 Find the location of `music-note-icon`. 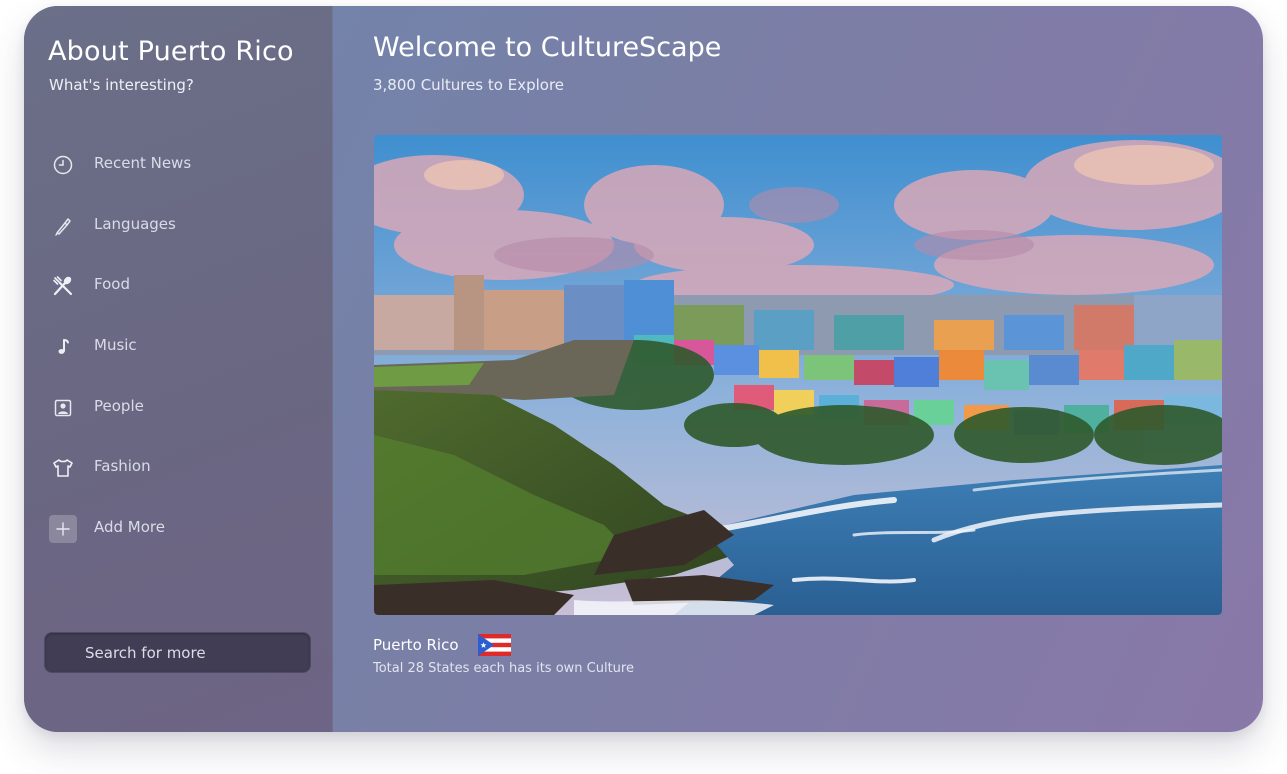

music-note-icon is located at coordinates (63, 347).